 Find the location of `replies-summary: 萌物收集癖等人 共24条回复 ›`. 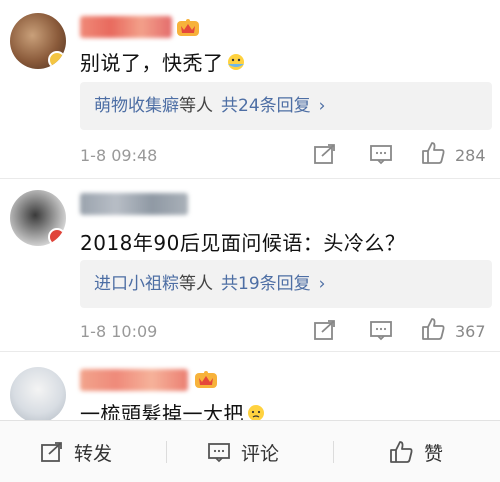

replies-summary: 萌物收集癖等人 共24条回复 › is located at coordinates (286, 106).